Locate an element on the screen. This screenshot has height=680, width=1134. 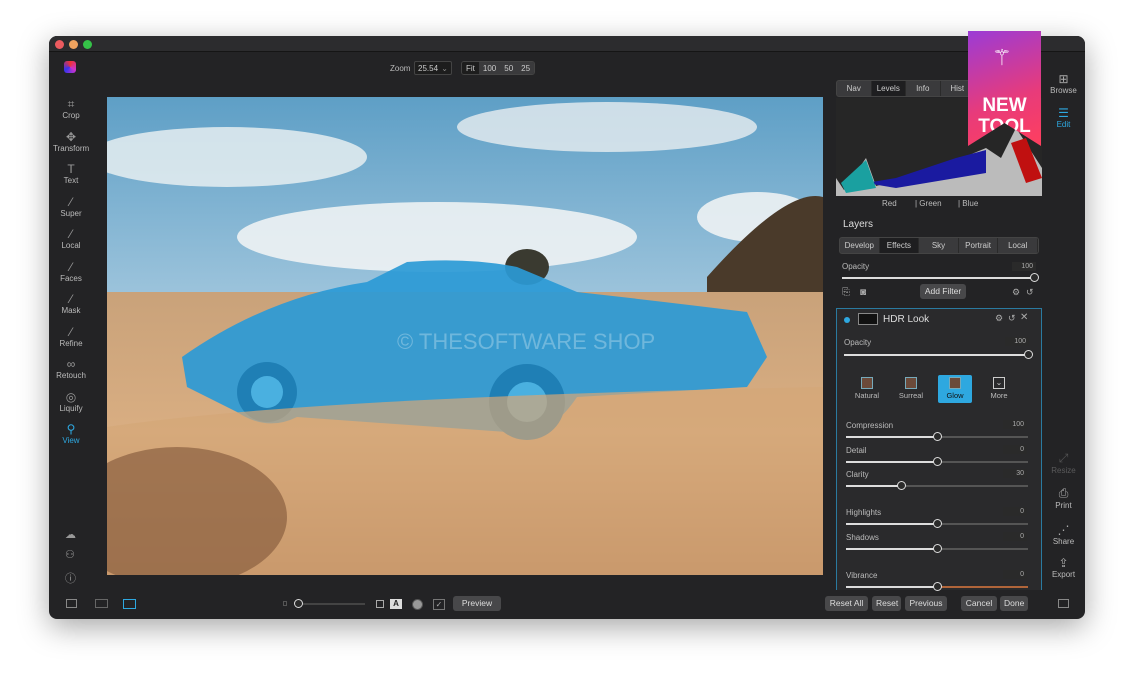
slider-value: 30 is located at coordinates (1015, 473).